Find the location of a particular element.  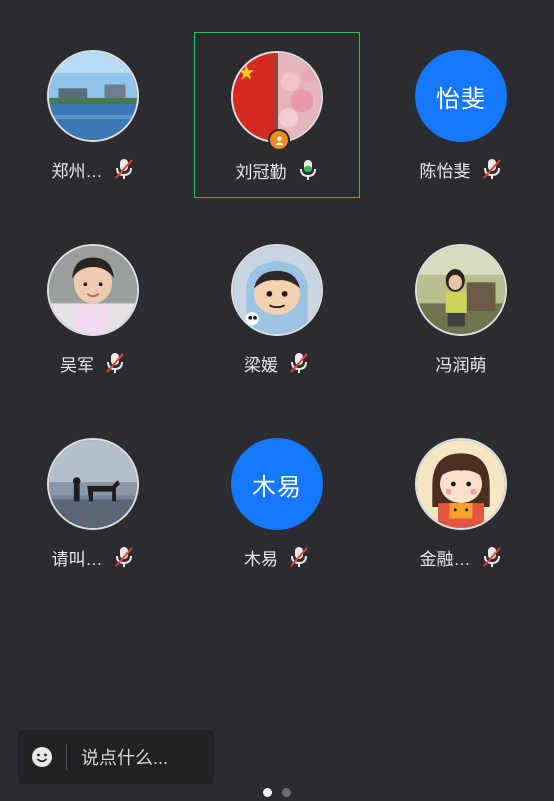

participant-name: 木易 is located at coordinates (261, 559).